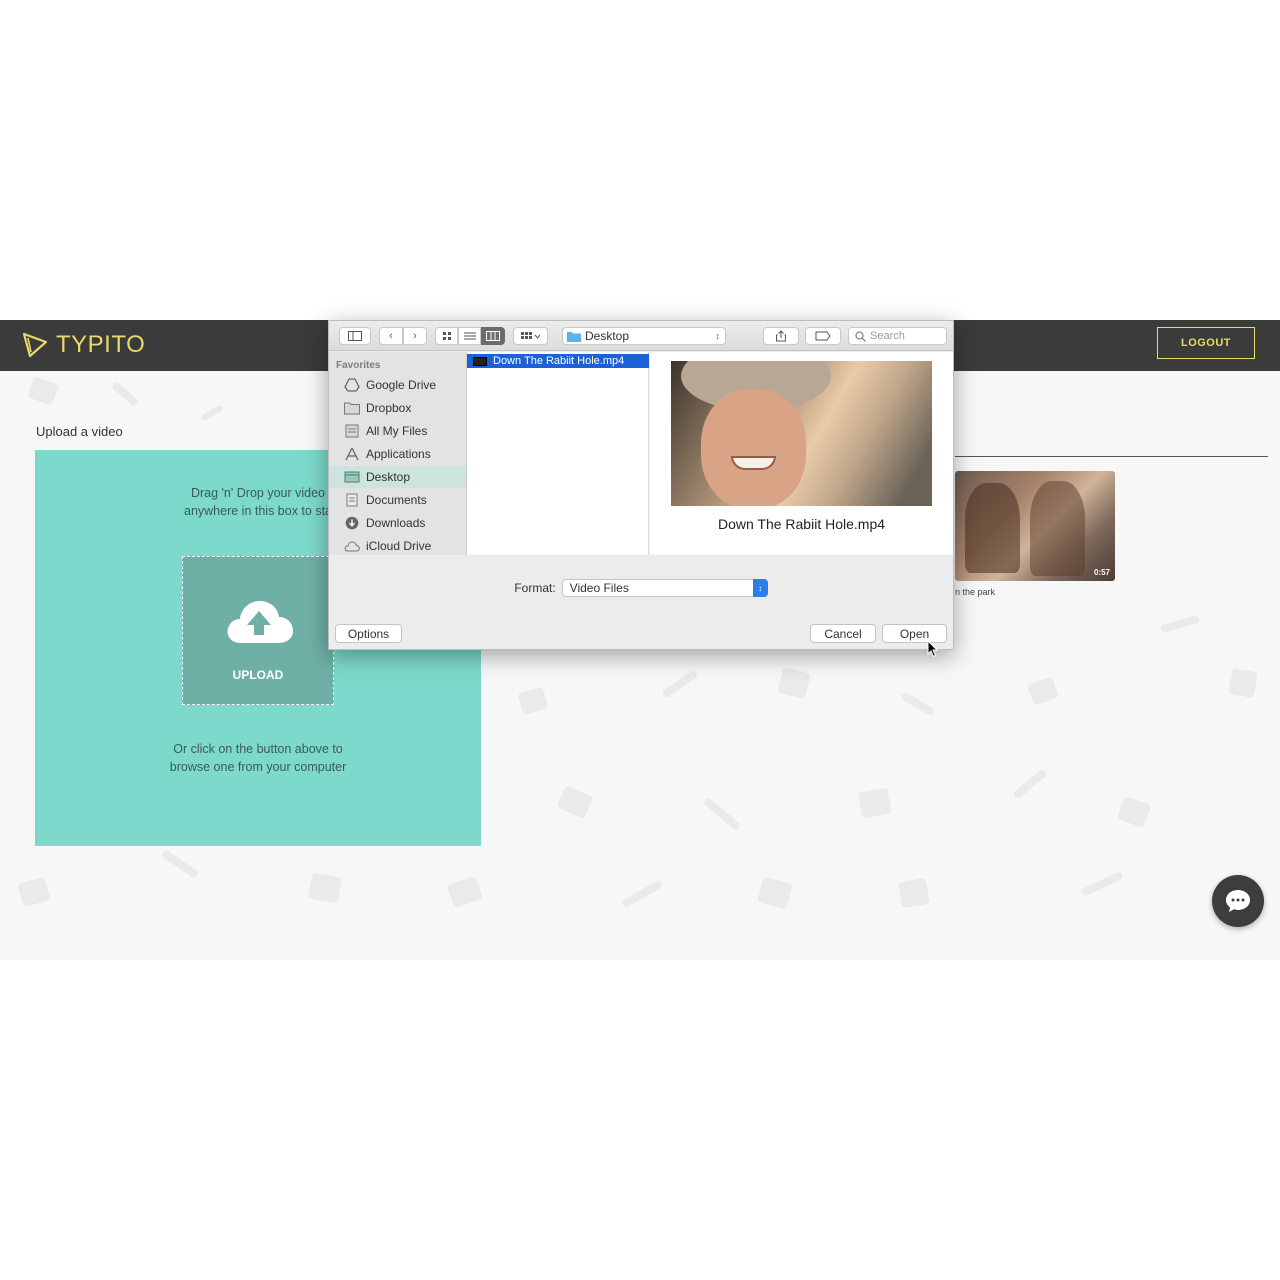  Describe the element at coordinates (535, 588) in the screenshot. I see `format-label: Format:` at that location.